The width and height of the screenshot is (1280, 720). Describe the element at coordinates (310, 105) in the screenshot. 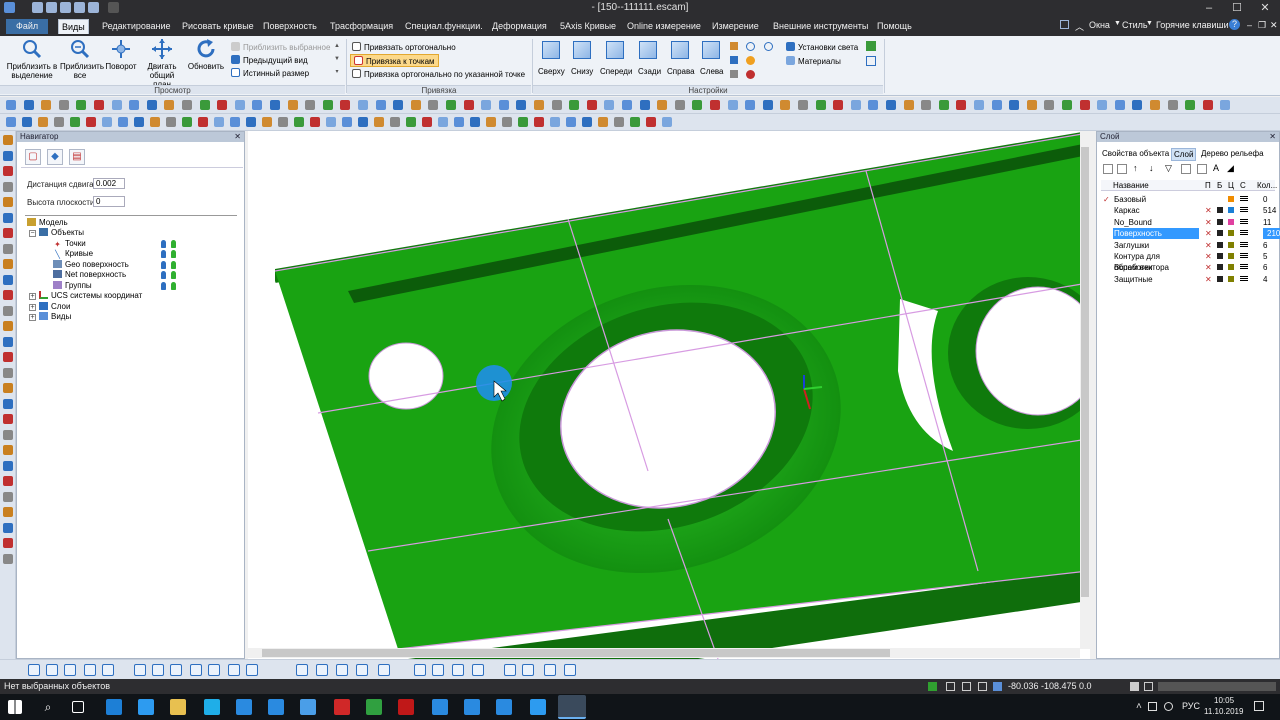

I see `open-icon` at that location.